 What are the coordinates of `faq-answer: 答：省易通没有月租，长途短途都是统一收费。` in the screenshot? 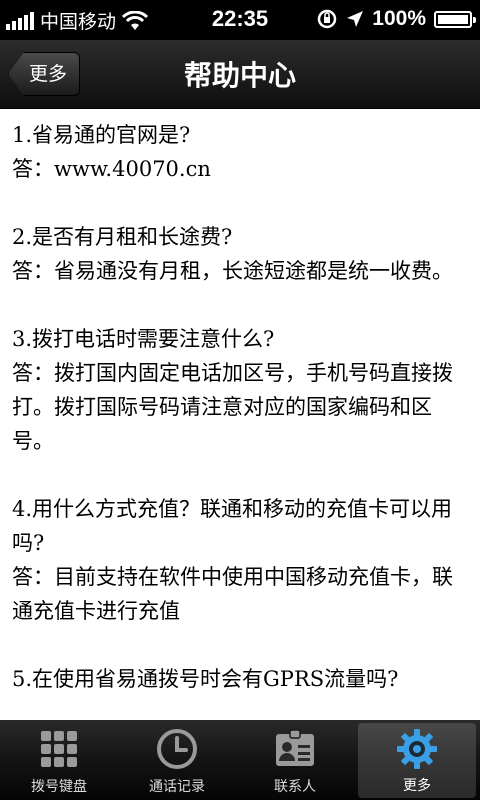 It's located at (232, 271).